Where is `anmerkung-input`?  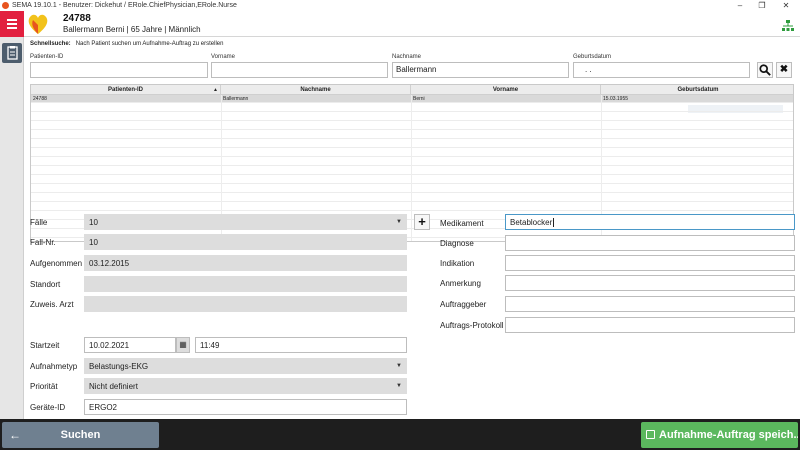 anmerkung-input is located at coordinates (650, 283).